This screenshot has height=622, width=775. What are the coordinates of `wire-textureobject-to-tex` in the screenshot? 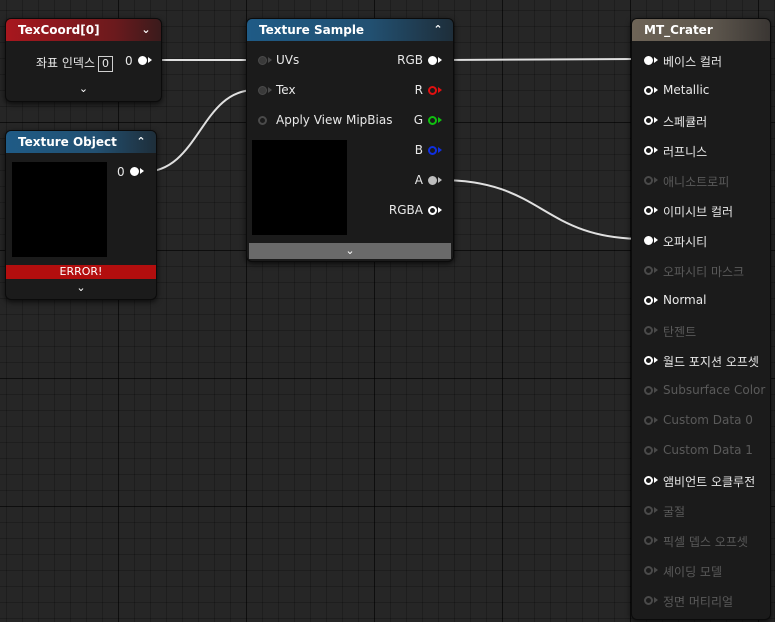 It's located at (199, 131).